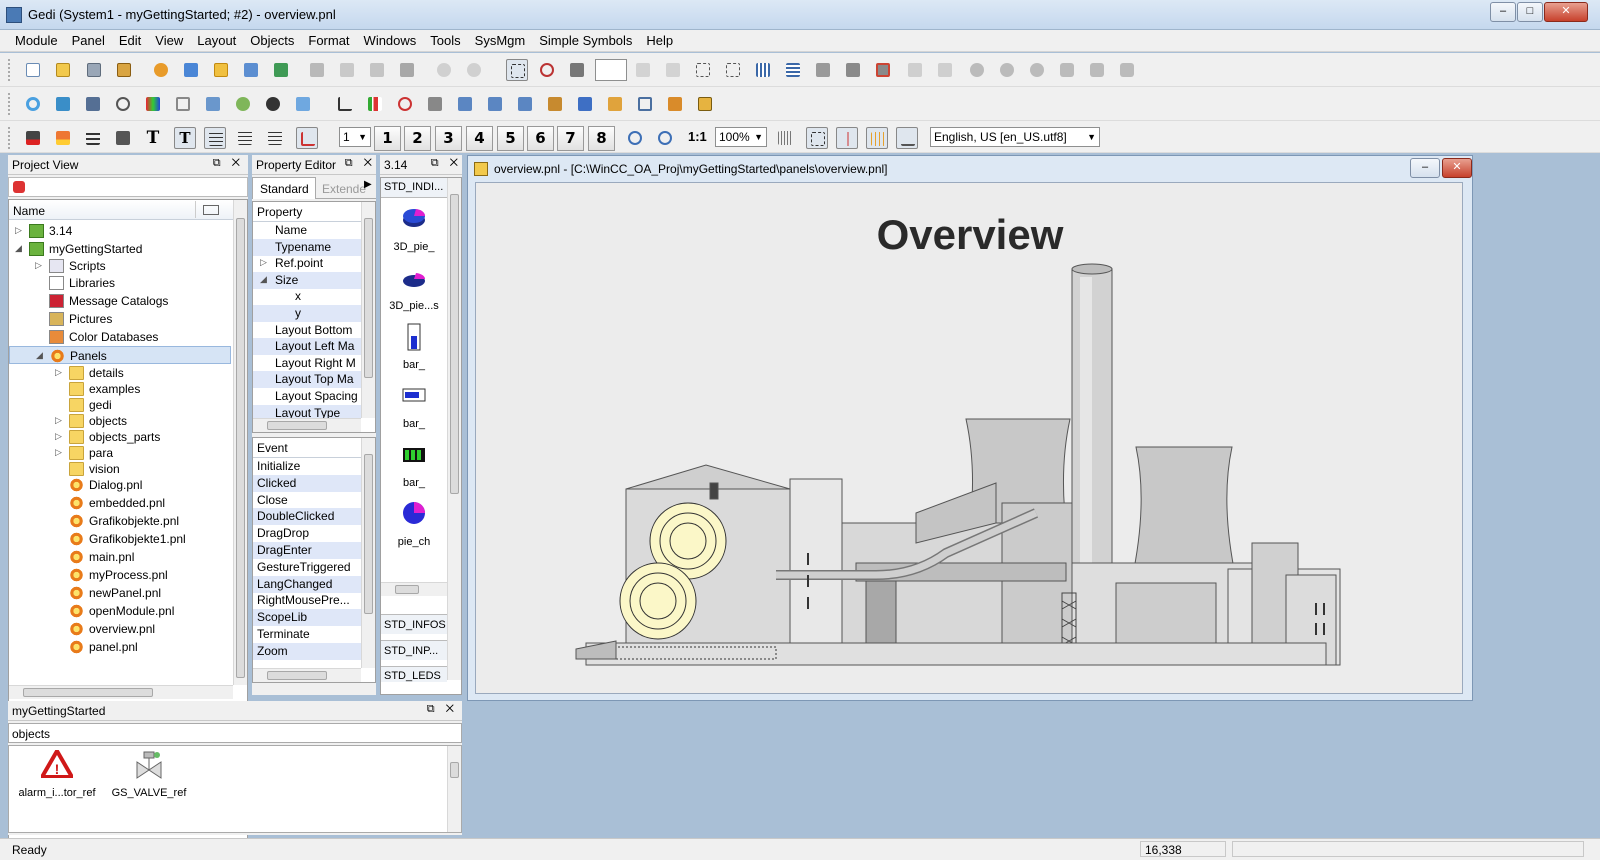 The height and width of the screenshot is (860, 1600). What do you see at coordinates (387, 138) in the screenshot?
I see `layer-1-button: 1` at bounding box center [387, 138].